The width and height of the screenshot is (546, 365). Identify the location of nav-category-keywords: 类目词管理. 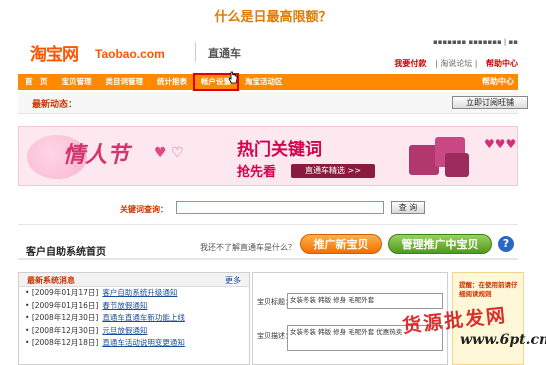
(125, 82).